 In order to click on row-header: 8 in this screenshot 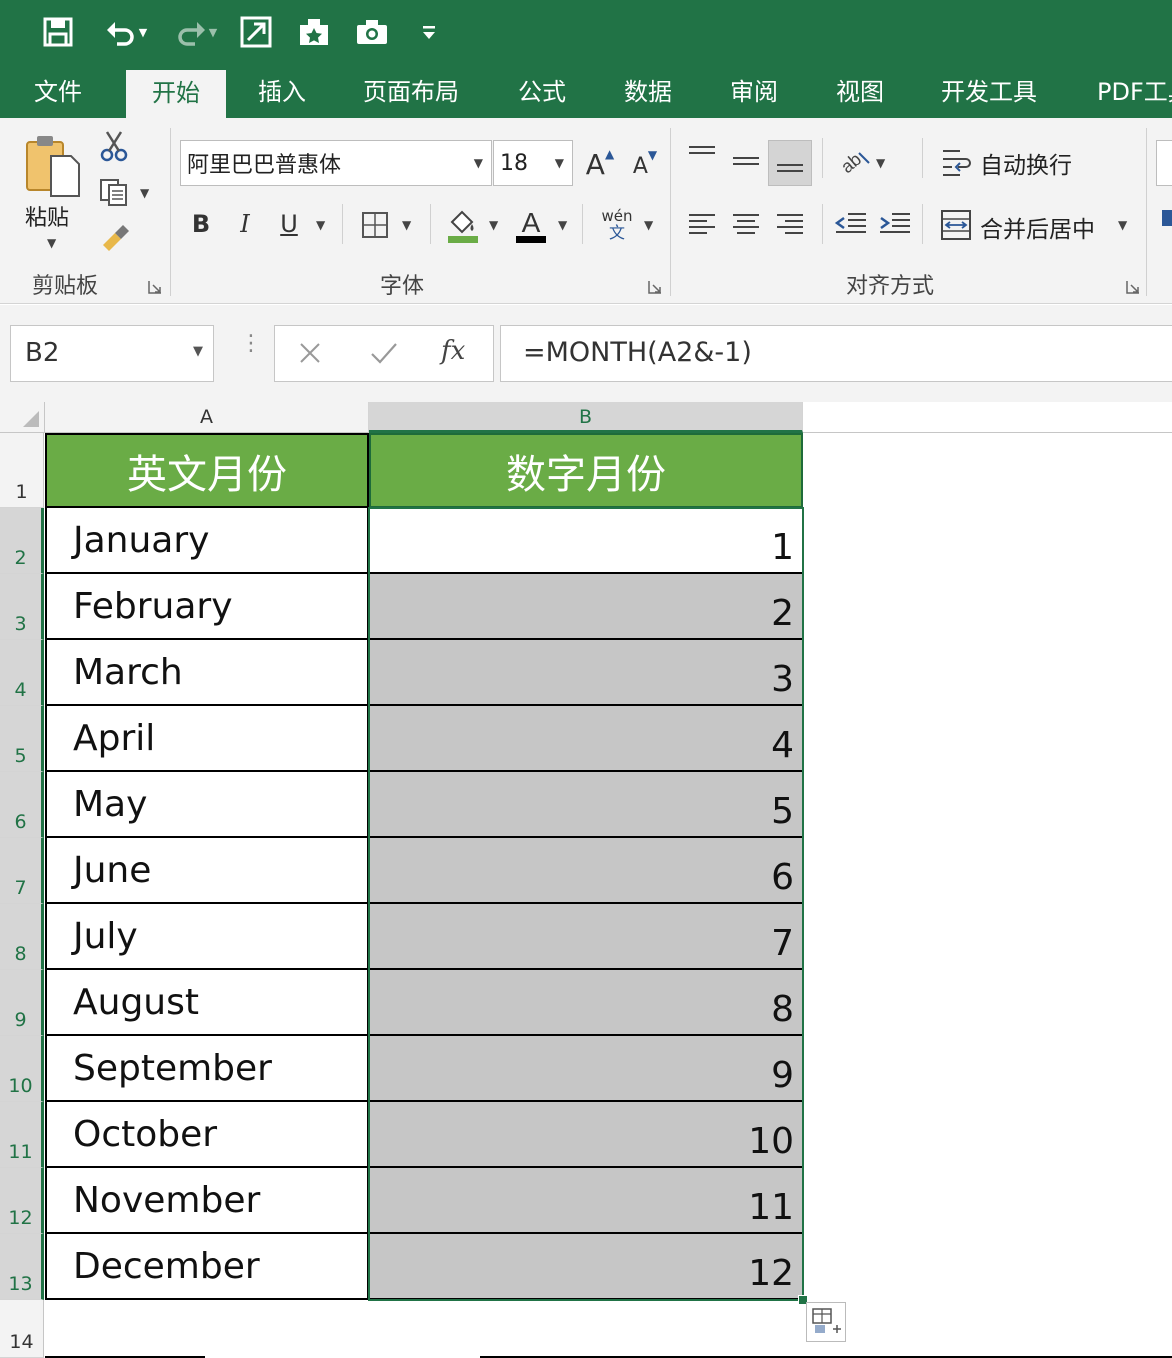, I will do `click(22, 937)`.